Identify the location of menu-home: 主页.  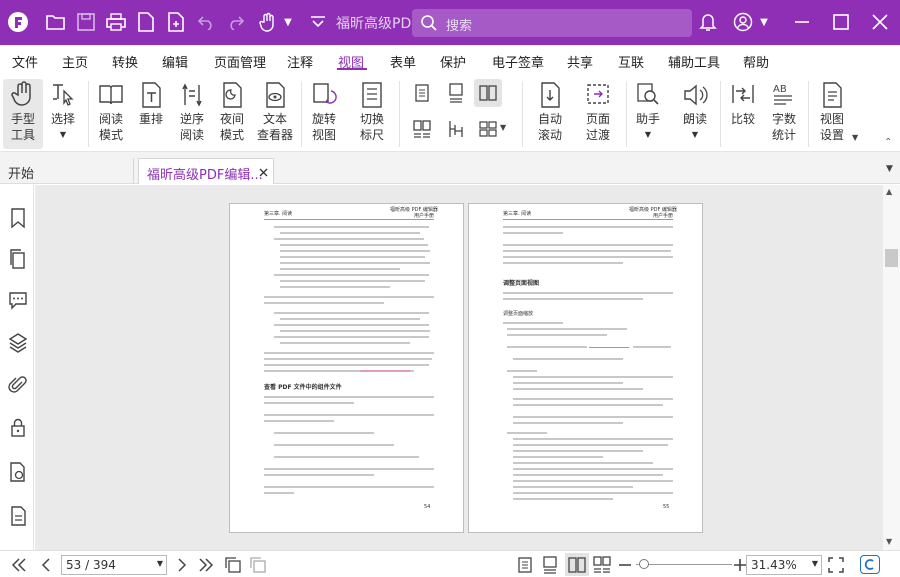
(75, 61).